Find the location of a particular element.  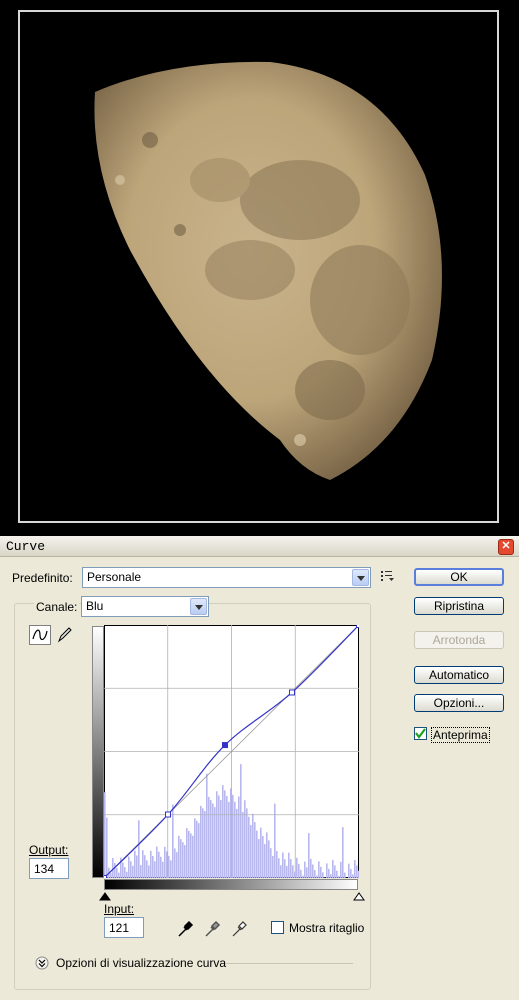

white-eyedropper-icon is located at coordinates (239, 929).